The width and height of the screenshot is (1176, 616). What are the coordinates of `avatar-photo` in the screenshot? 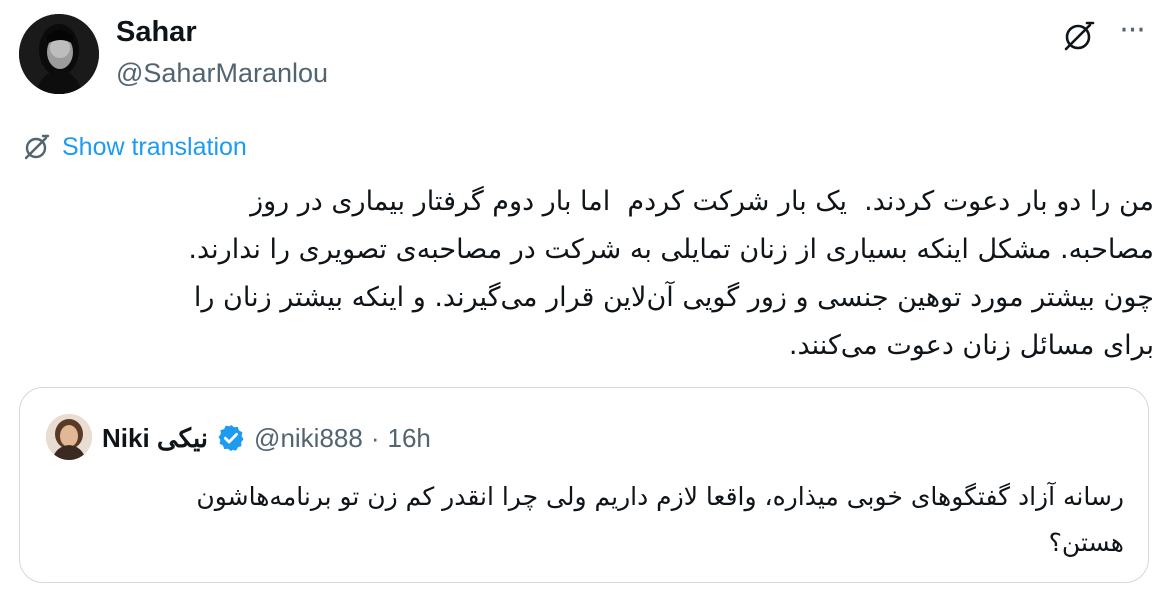 It's located at (59, 54).